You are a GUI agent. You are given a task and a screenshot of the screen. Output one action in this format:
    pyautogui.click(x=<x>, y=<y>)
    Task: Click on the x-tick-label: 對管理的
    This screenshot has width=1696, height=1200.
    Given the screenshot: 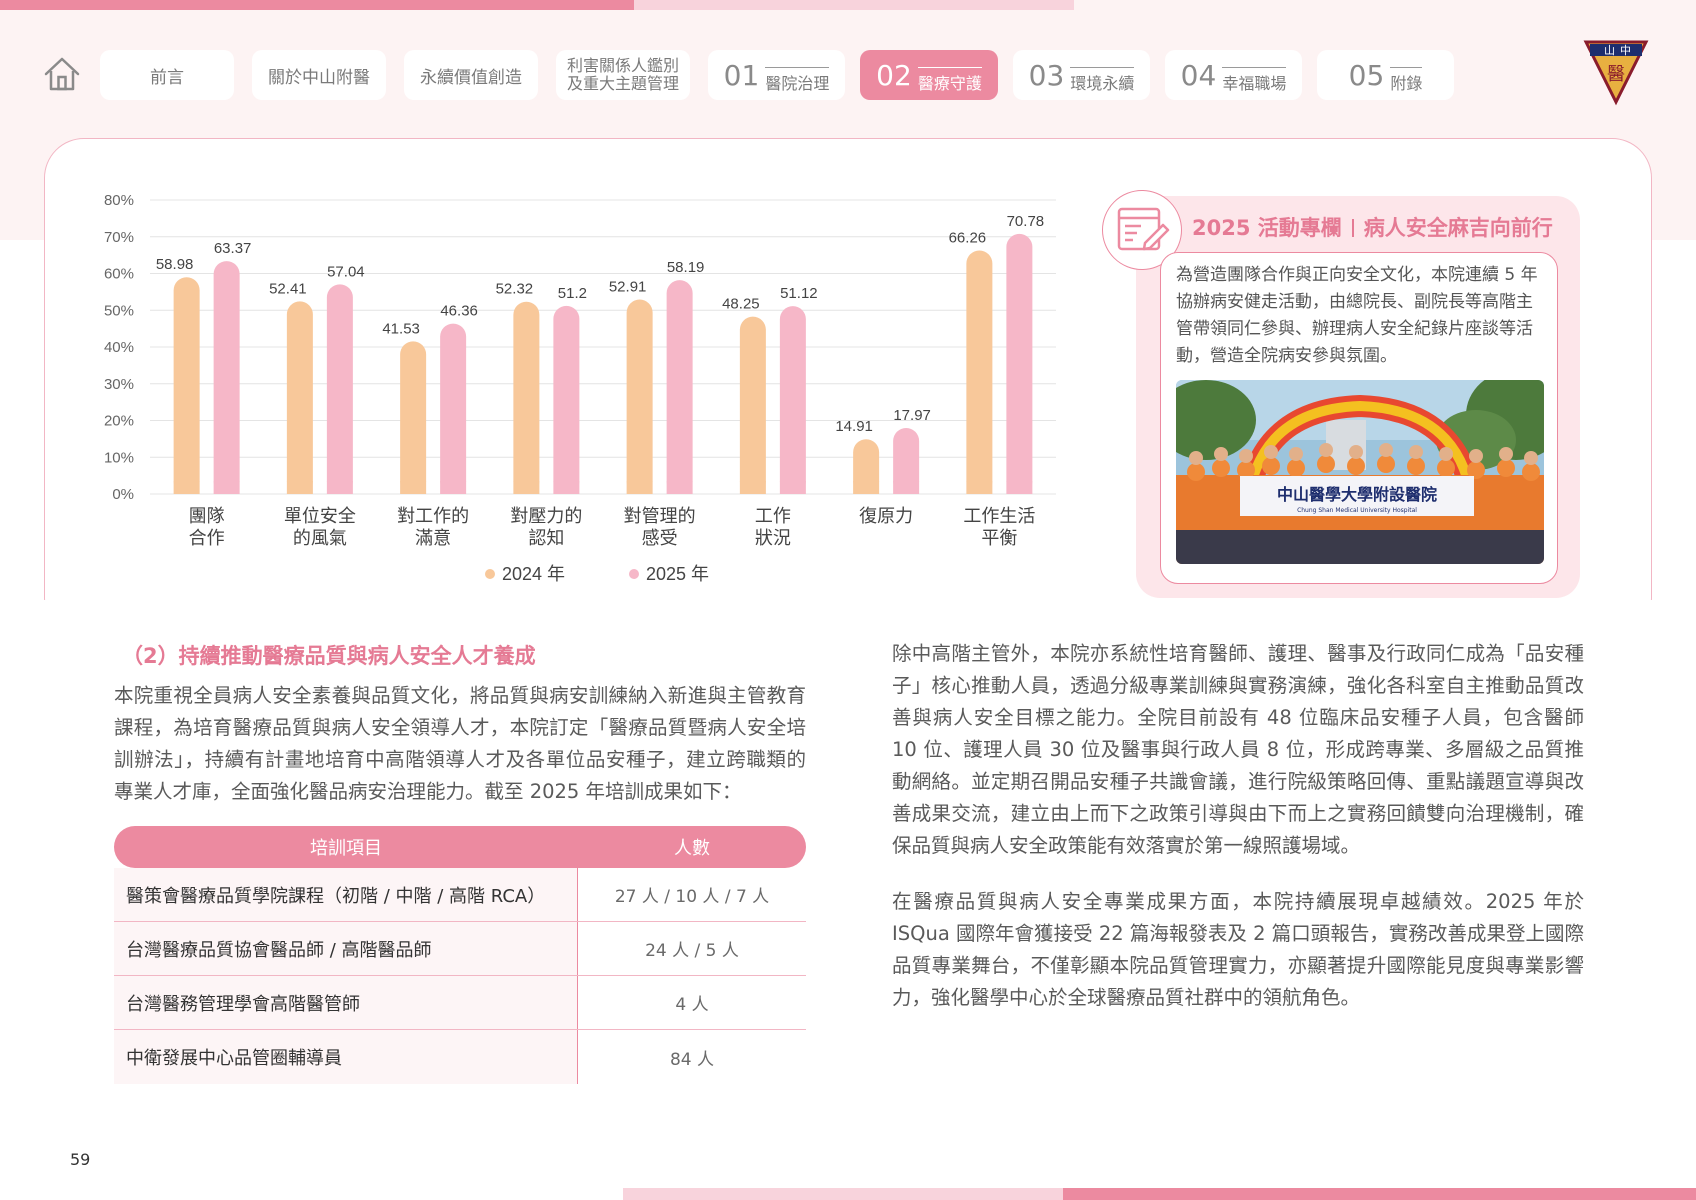 What is the action you would take?
    pyautogui.click(x=660, y=516)
    